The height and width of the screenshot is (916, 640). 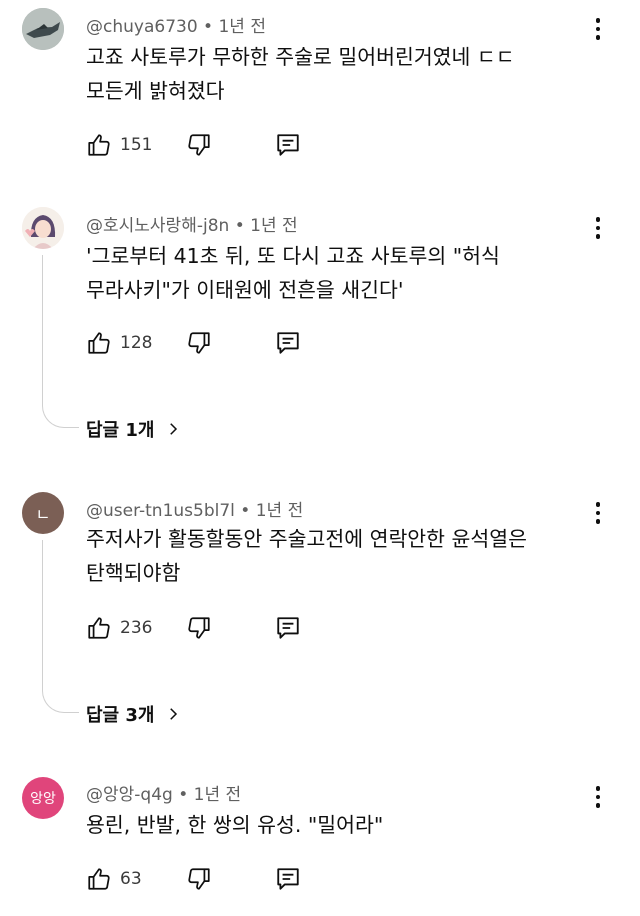 I want to click on comment-actions: 151, so click(x=206, y=145).